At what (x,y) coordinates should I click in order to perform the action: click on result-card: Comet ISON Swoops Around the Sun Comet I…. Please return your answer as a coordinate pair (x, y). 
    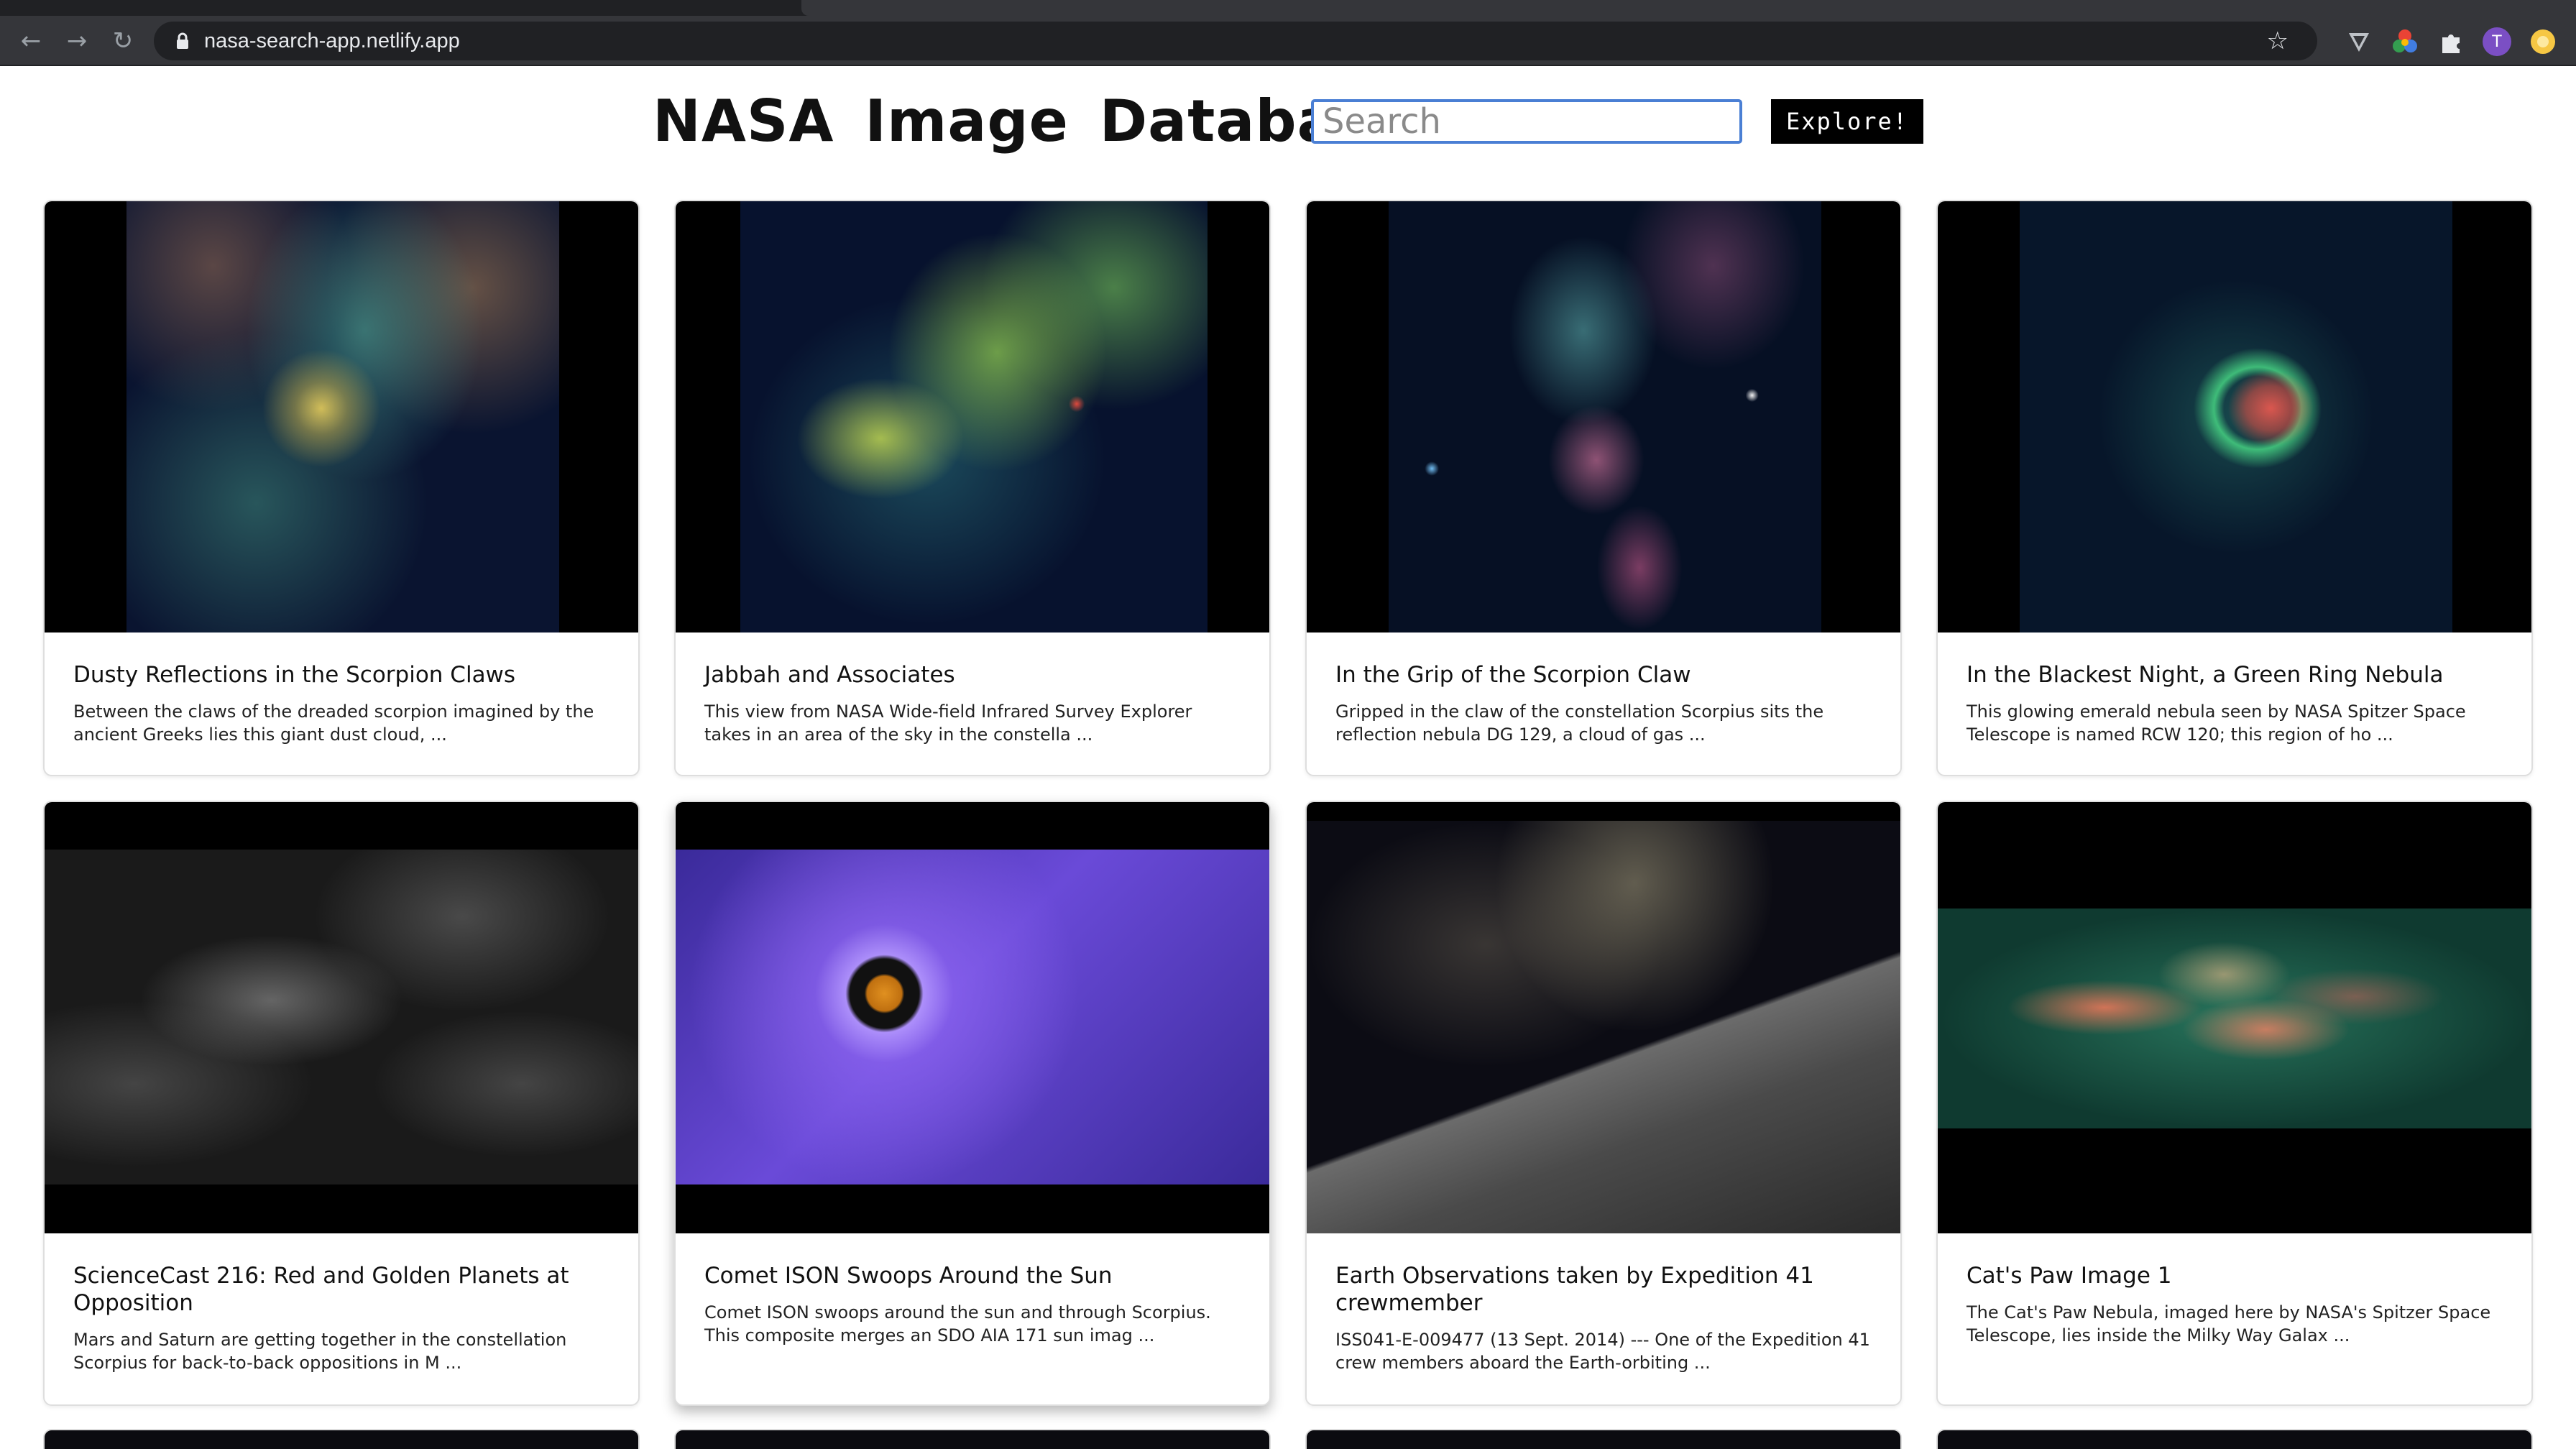
    Looking at the image, I should click on (972, 1103).